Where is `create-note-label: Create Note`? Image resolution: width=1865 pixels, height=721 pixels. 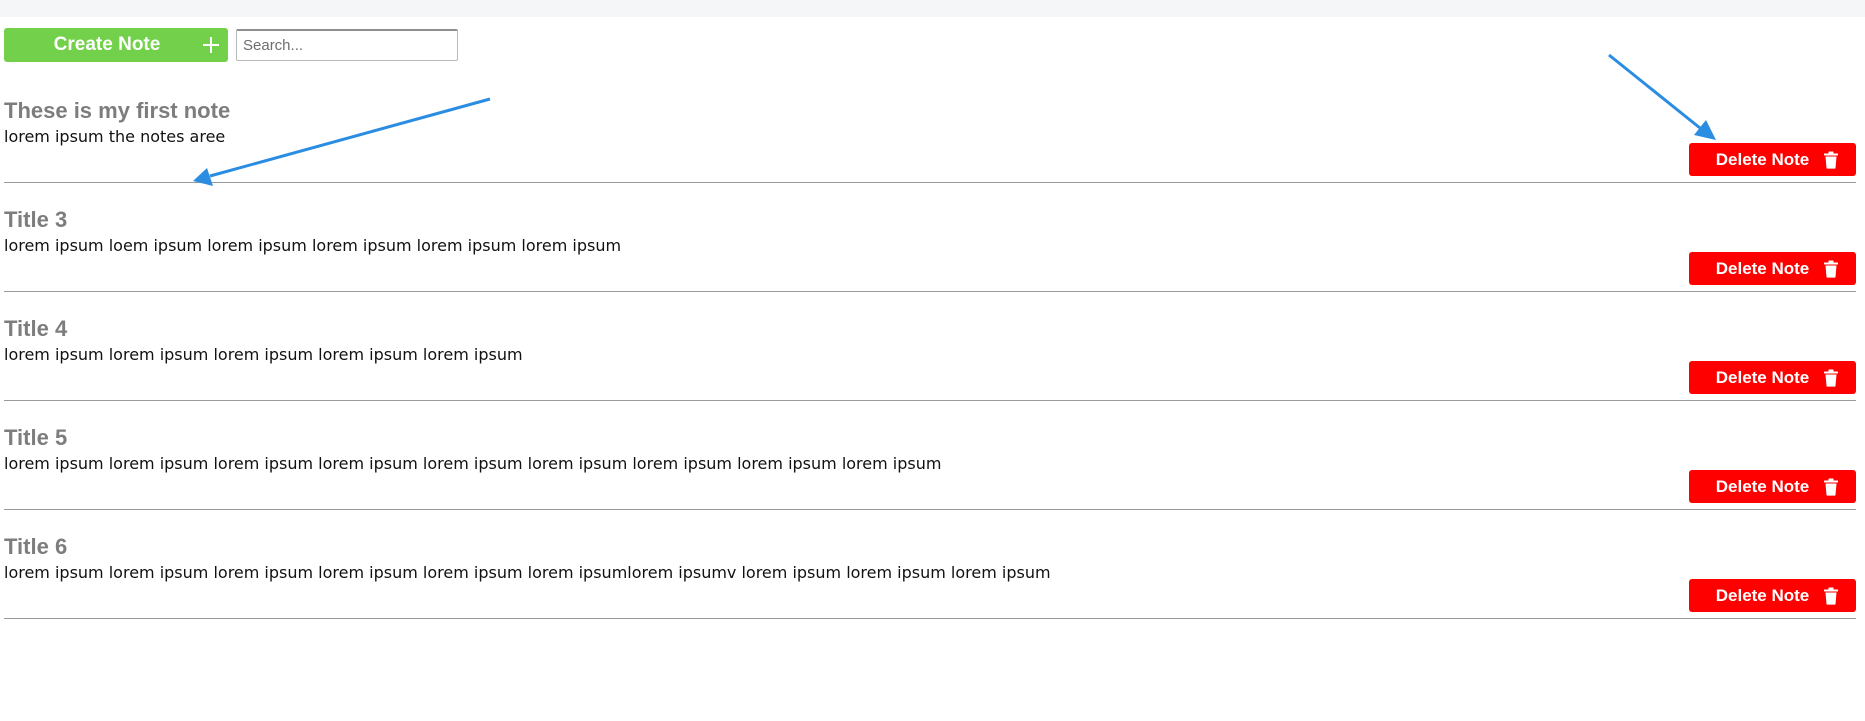 create-note-label: Create Note is located at coordinates (107, 44).